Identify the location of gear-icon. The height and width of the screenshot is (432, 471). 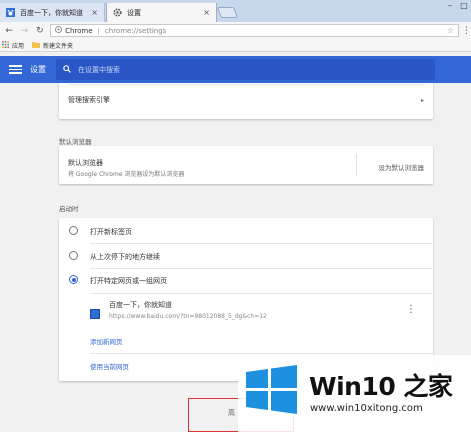
(117, 12).